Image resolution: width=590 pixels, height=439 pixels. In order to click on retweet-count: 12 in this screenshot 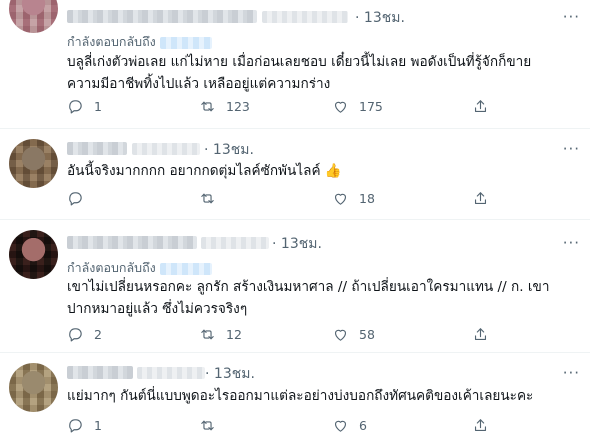, I will do `click(234, 334)`.